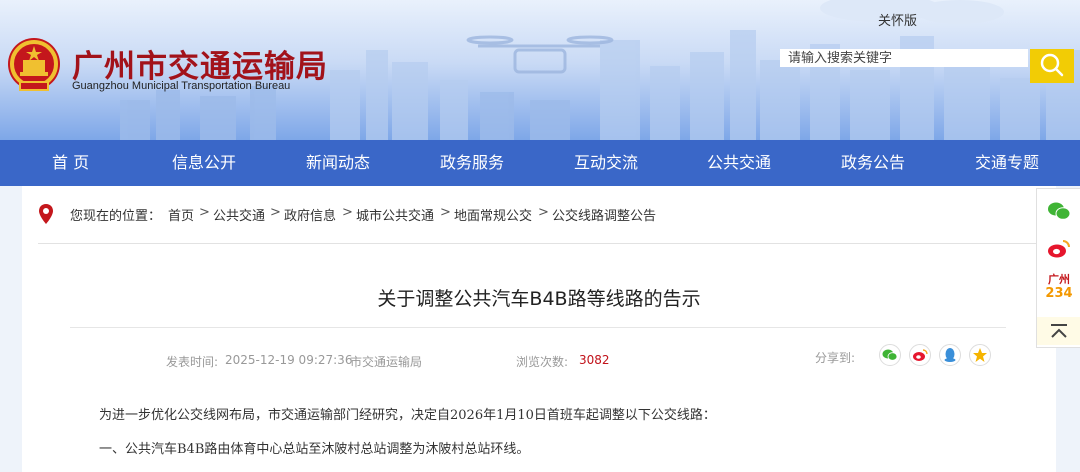  What do you see at coordinates (606, 163) in the screenshot?
I see `nav-item-interaction: 互动交流` at bounding box center [606, 163].